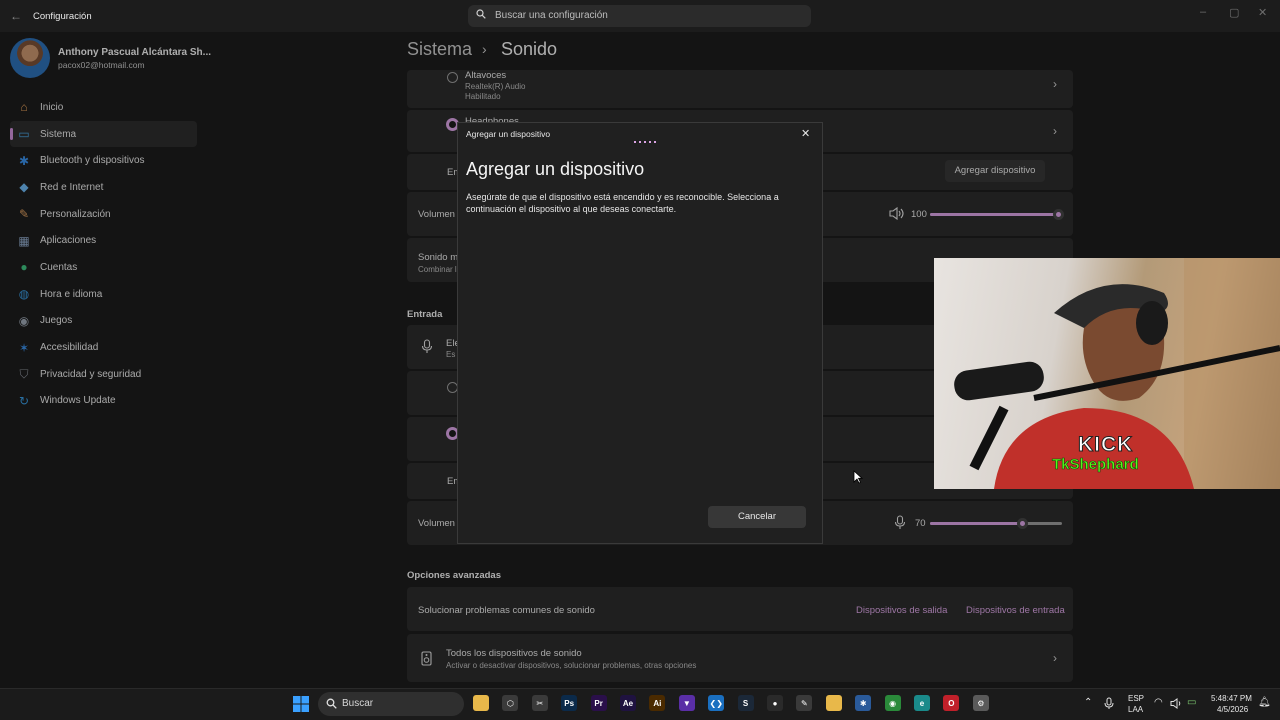 This screenshot has width=1280, height=720. Describe the element at coordinates (951, 703) in the screenshot. I see `opera-icon: O` at that location.